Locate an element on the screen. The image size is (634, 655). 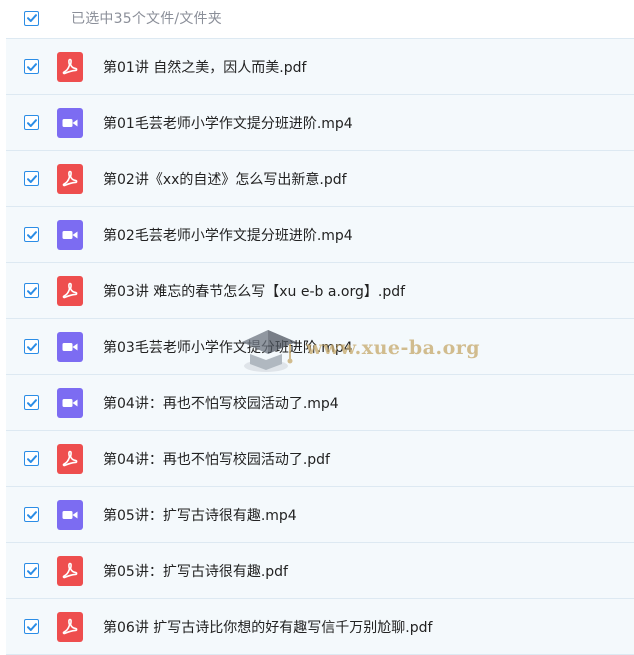
file-row: 第02讲《xx的自述》怎么写出新意.pdf is located at coordinates (320, 179).